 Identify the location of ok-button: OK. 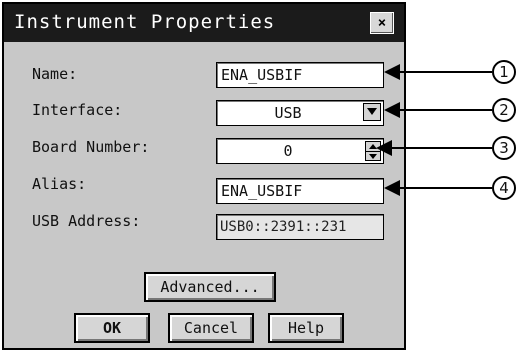
(112, 328).